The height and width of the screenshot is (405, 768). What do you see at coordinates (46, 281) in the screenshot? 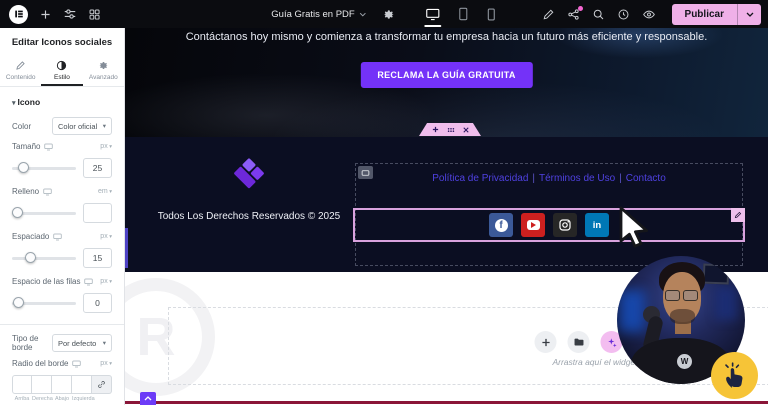
I see `rows-gap-label: Espacio de las filas` at bounding box center [46, 281].